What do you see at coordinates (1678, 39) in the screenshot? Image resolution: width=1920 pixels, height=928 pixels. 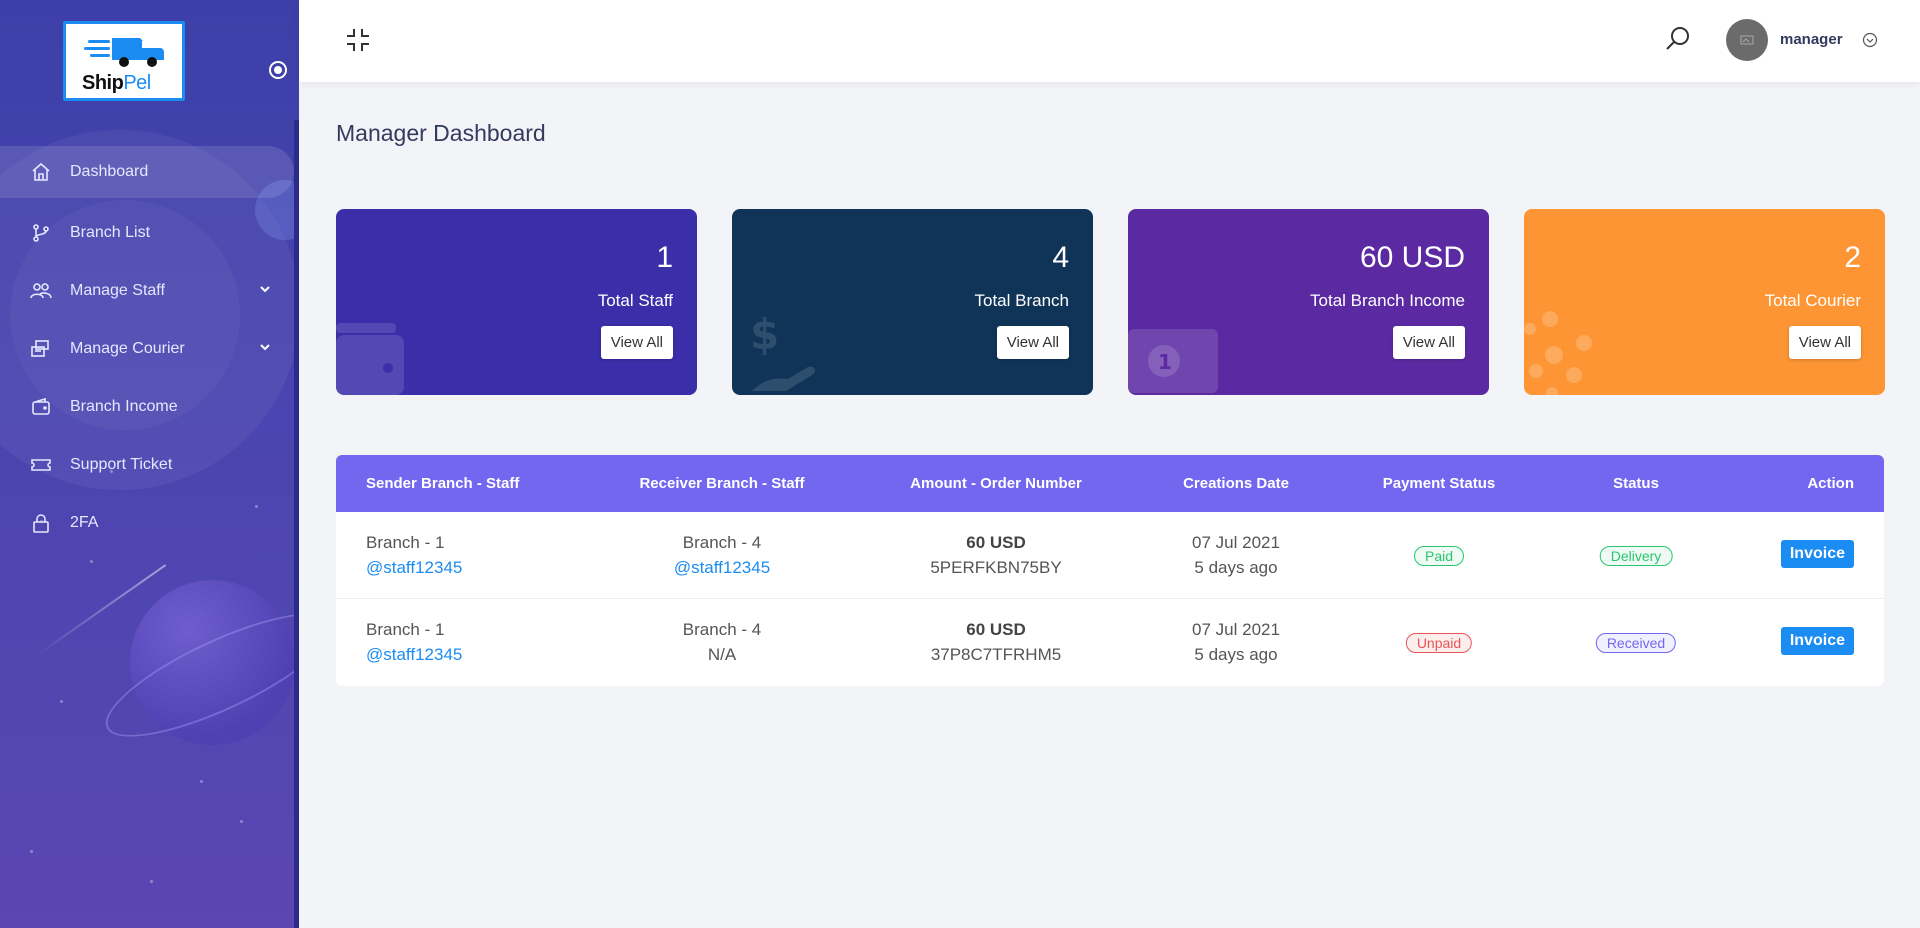 I see `search-icon` at bounding box center [1678, 39].